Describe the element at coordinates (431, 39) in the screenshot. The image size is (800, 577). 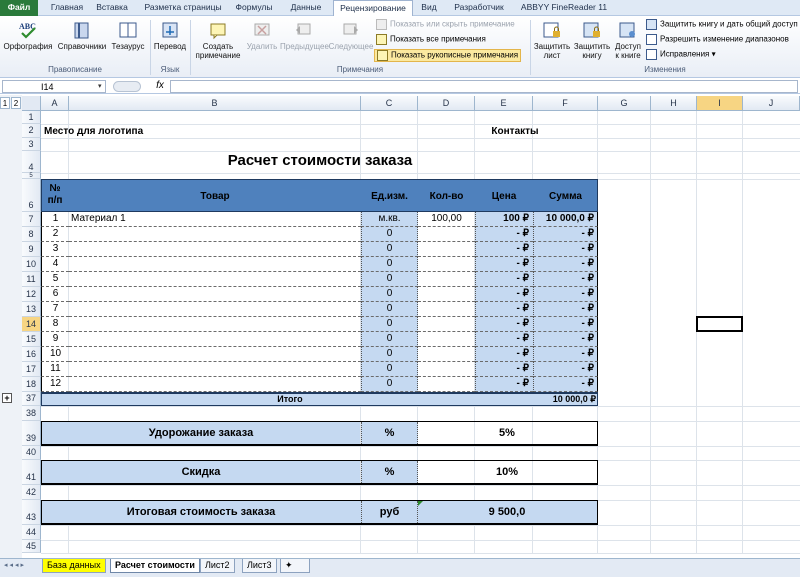
I see `show-all-comments-button: Показать все примечания` at that location.